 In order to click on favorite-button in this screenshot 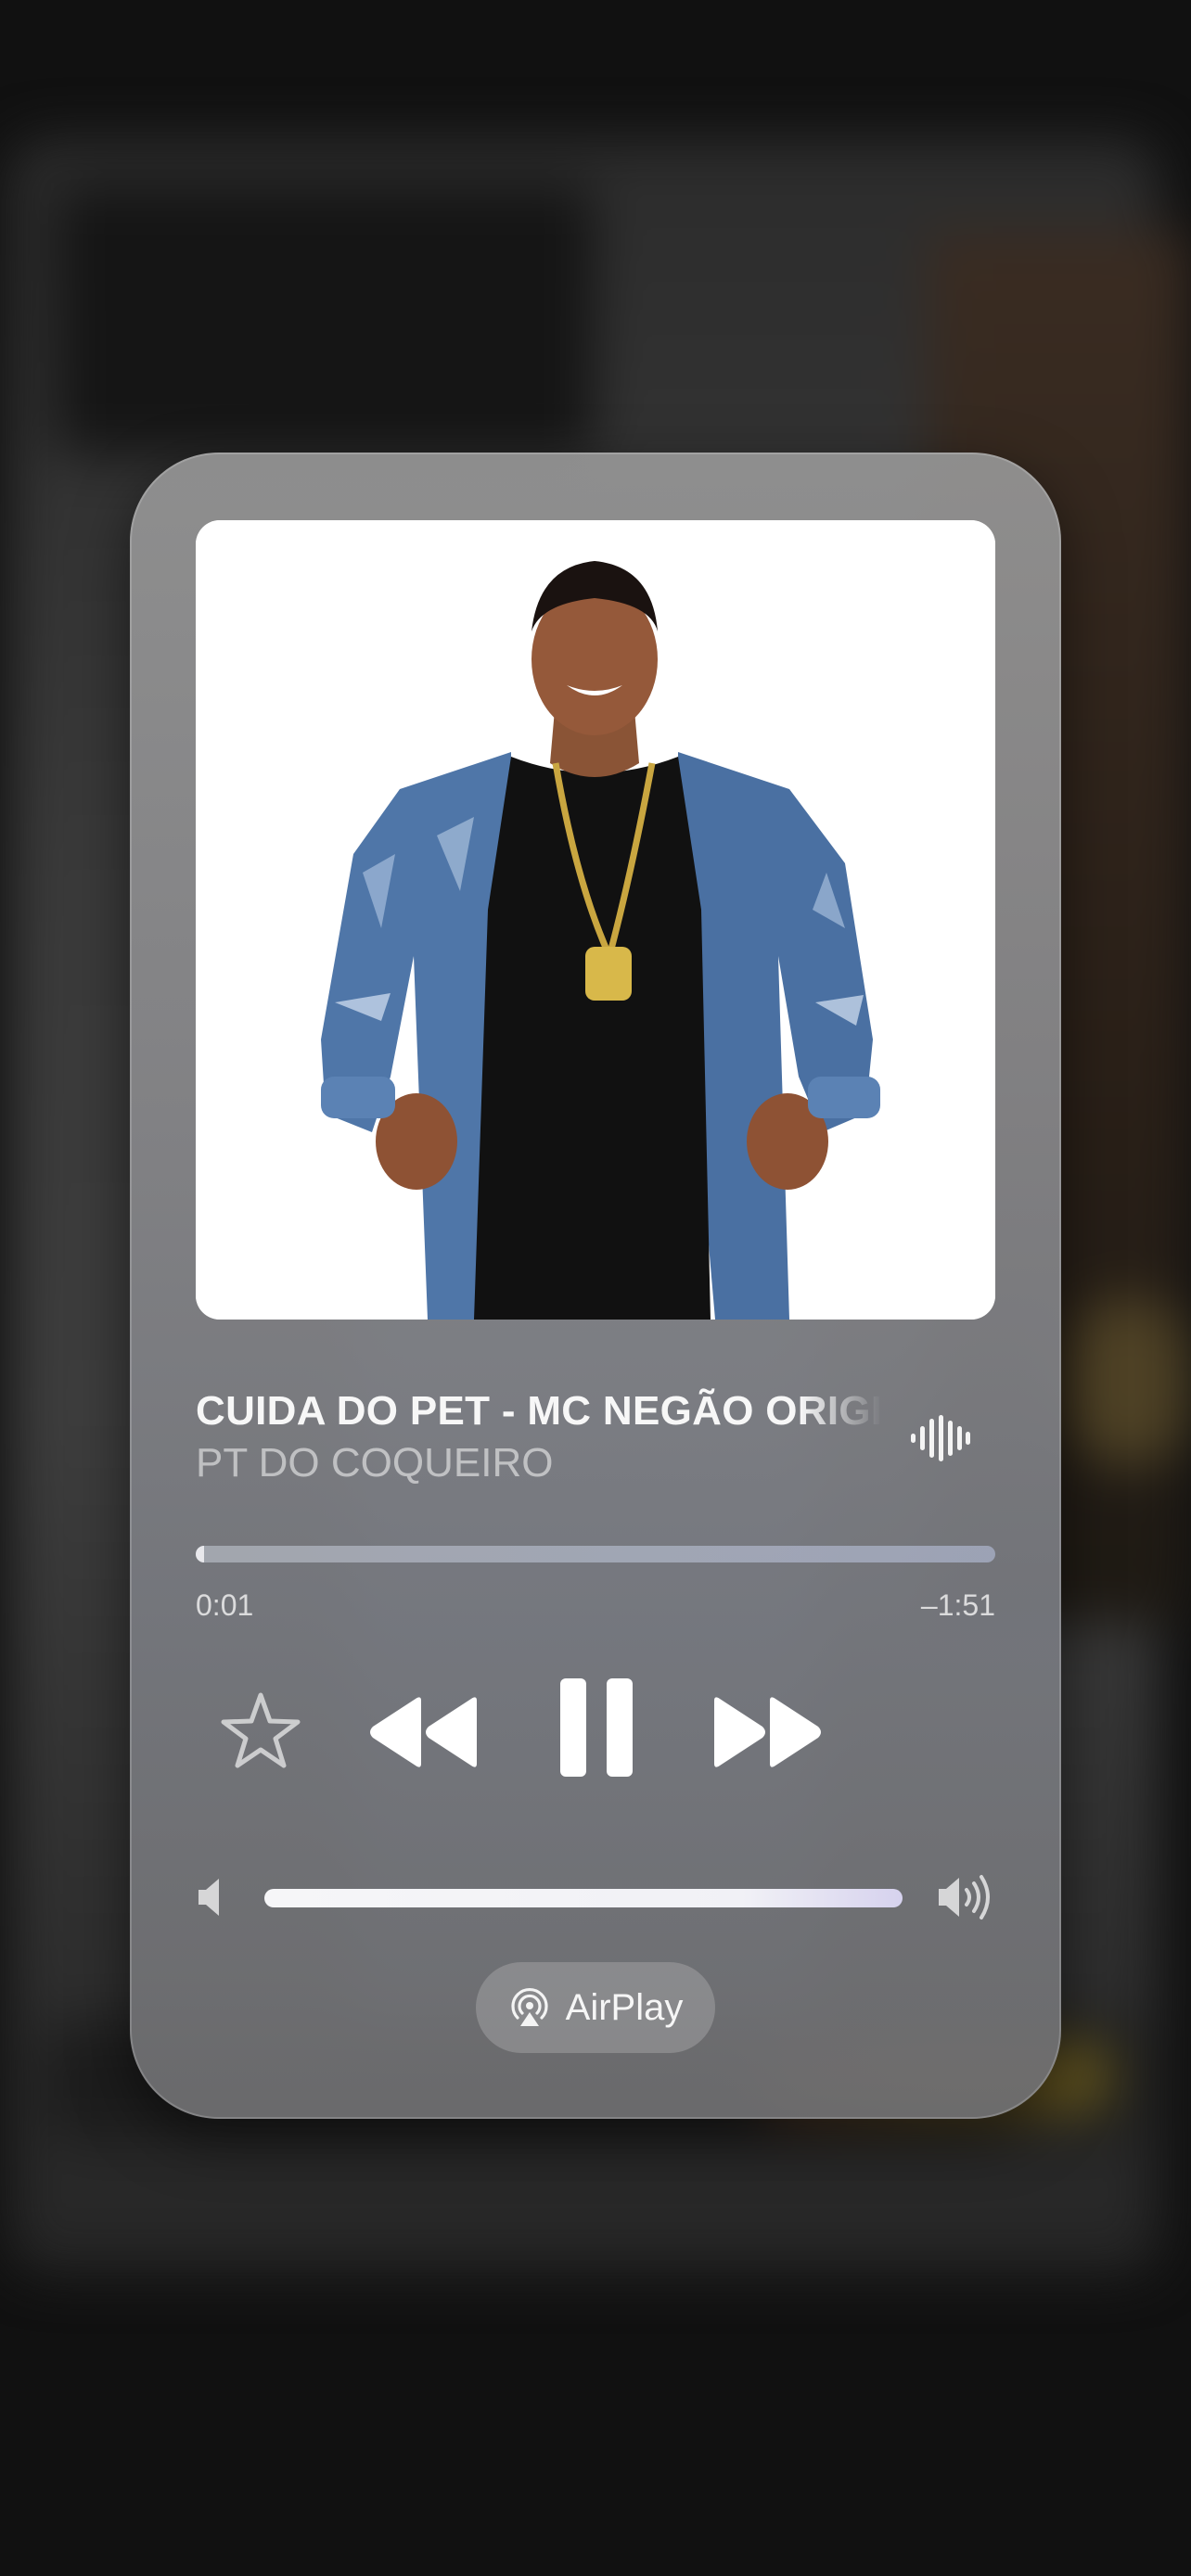, I will do `click(260, 1732)`.